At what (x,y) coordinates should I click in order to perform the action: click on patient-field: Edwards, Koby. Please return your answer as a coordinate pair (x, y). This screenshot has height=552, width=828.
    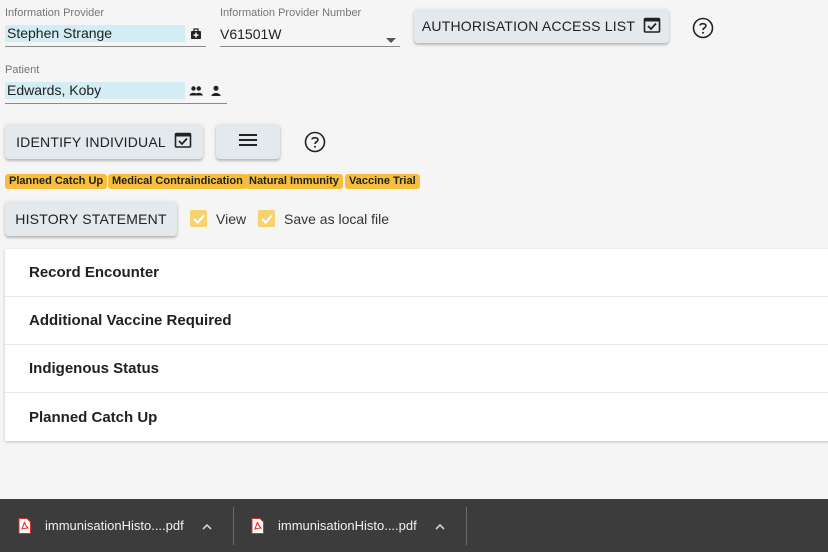
    Looking at the image, I should click on (116, 92).